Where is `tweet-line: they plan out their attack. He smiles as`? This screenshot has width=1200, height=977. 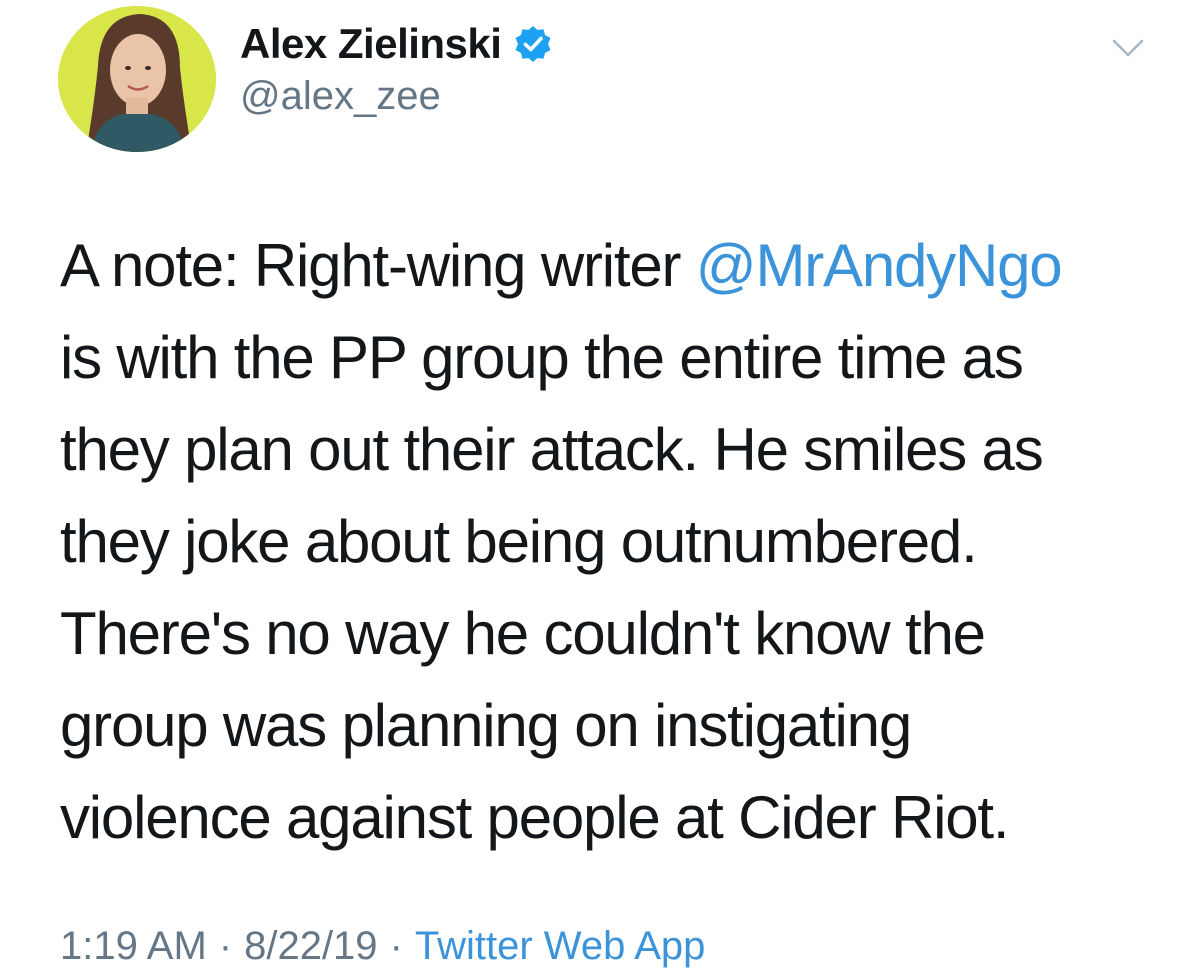 tweet-line: they plan out their attack. He smiles as is located at coordinates (552, 449).